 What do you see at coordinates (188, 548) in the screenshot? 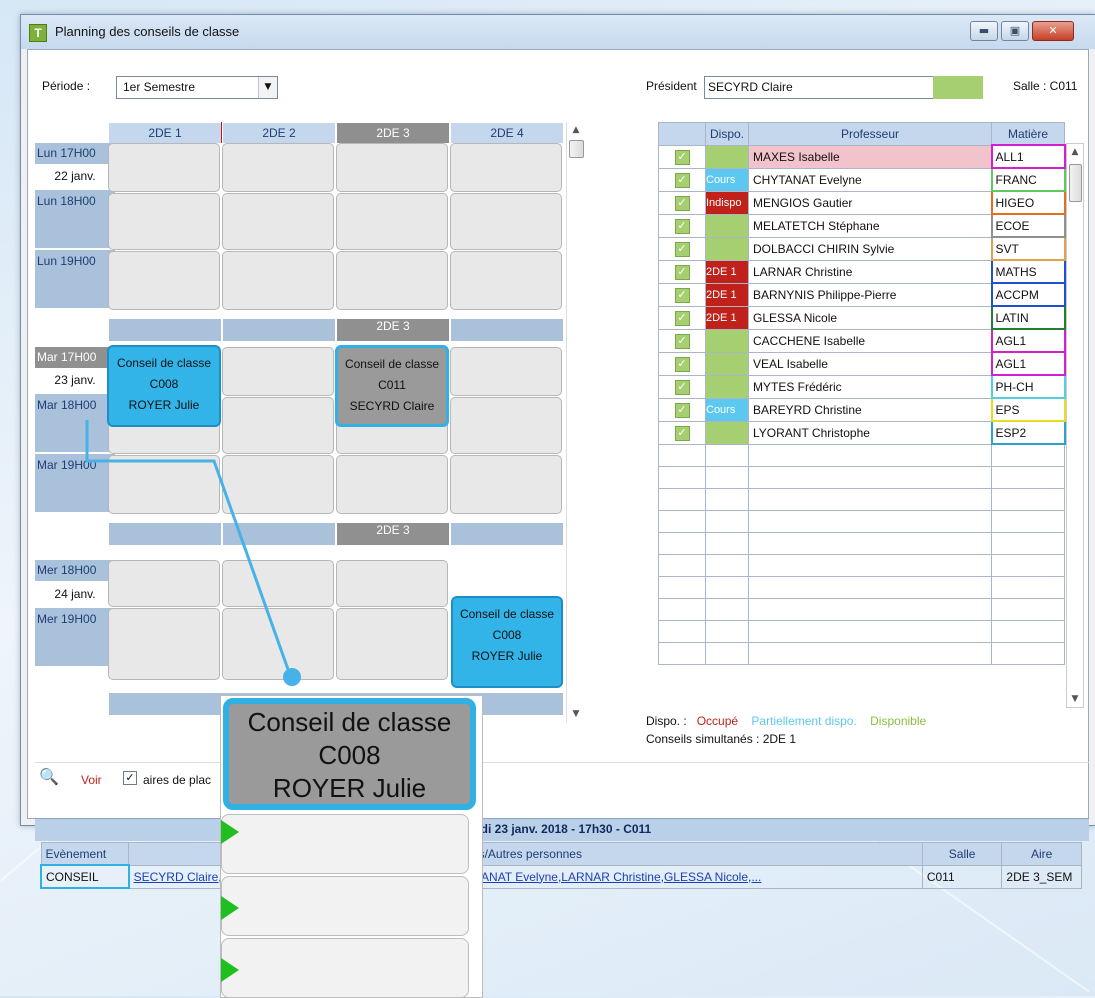
I see `callout-line` at bounding box center [188, 548].